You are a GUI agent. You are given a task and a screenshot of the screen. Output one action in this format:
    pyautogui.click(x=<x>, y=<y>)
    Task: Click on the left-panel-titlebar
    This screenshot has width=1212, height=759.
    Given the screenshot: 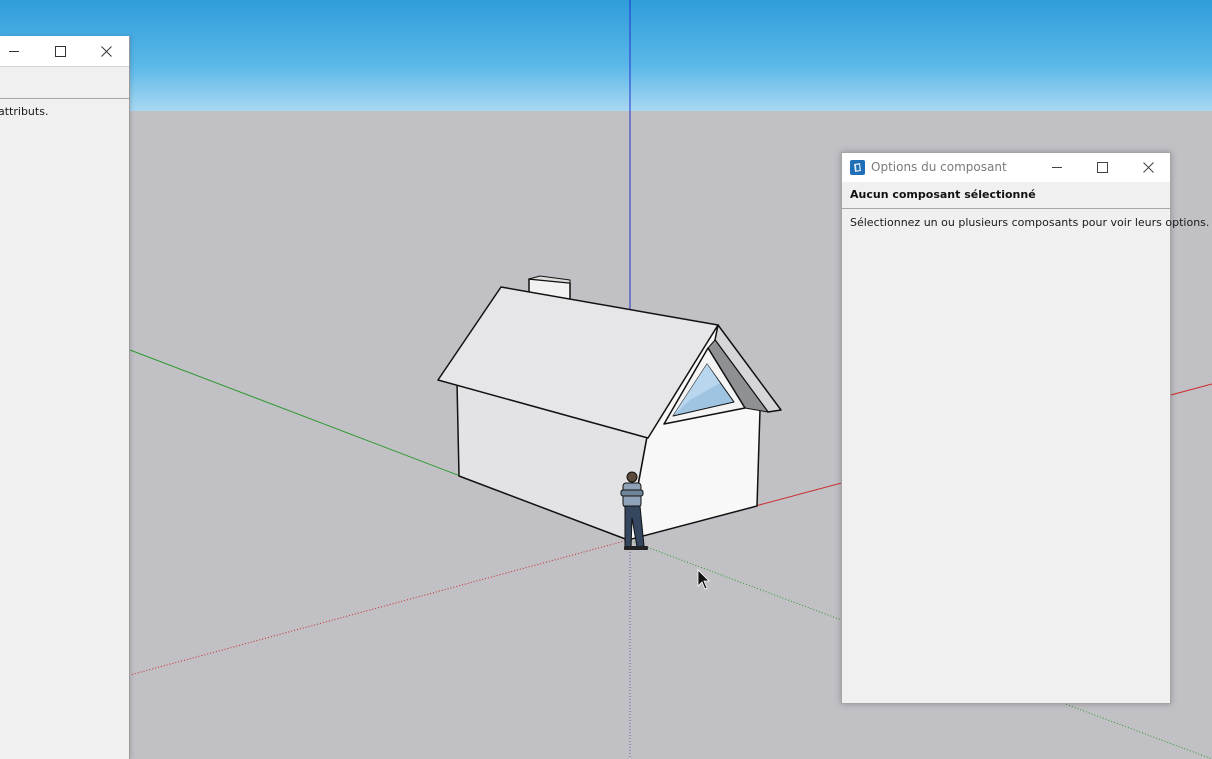 What is the action you would take?
    pyautogui.click(x=64, y=51)
    